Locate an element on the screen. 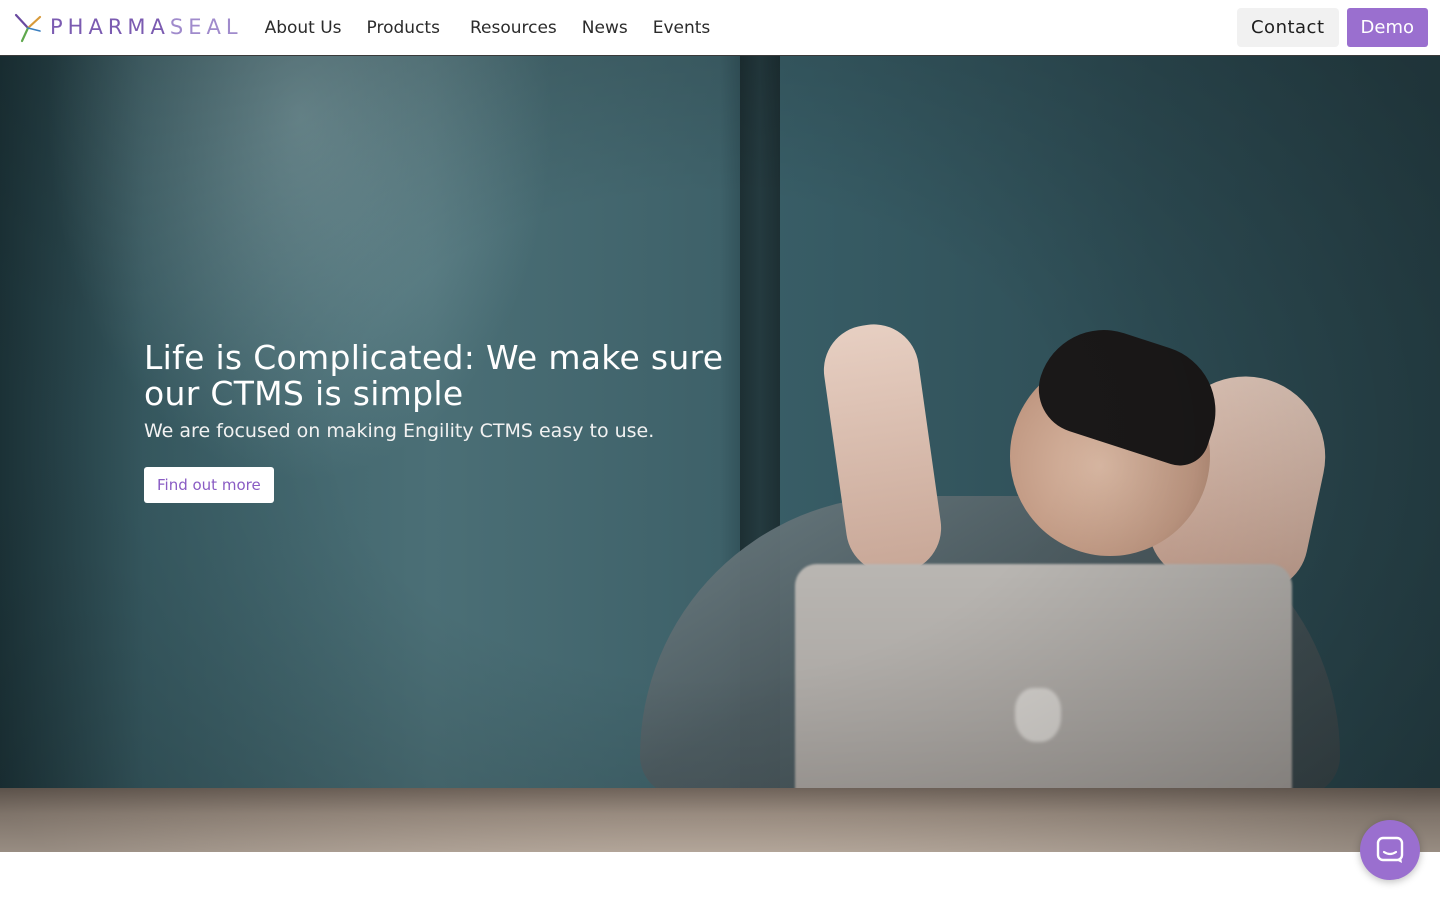 This screenshot has height=900, width=1440. pharmaseal-star-icon is located at coordinates (28, 27).